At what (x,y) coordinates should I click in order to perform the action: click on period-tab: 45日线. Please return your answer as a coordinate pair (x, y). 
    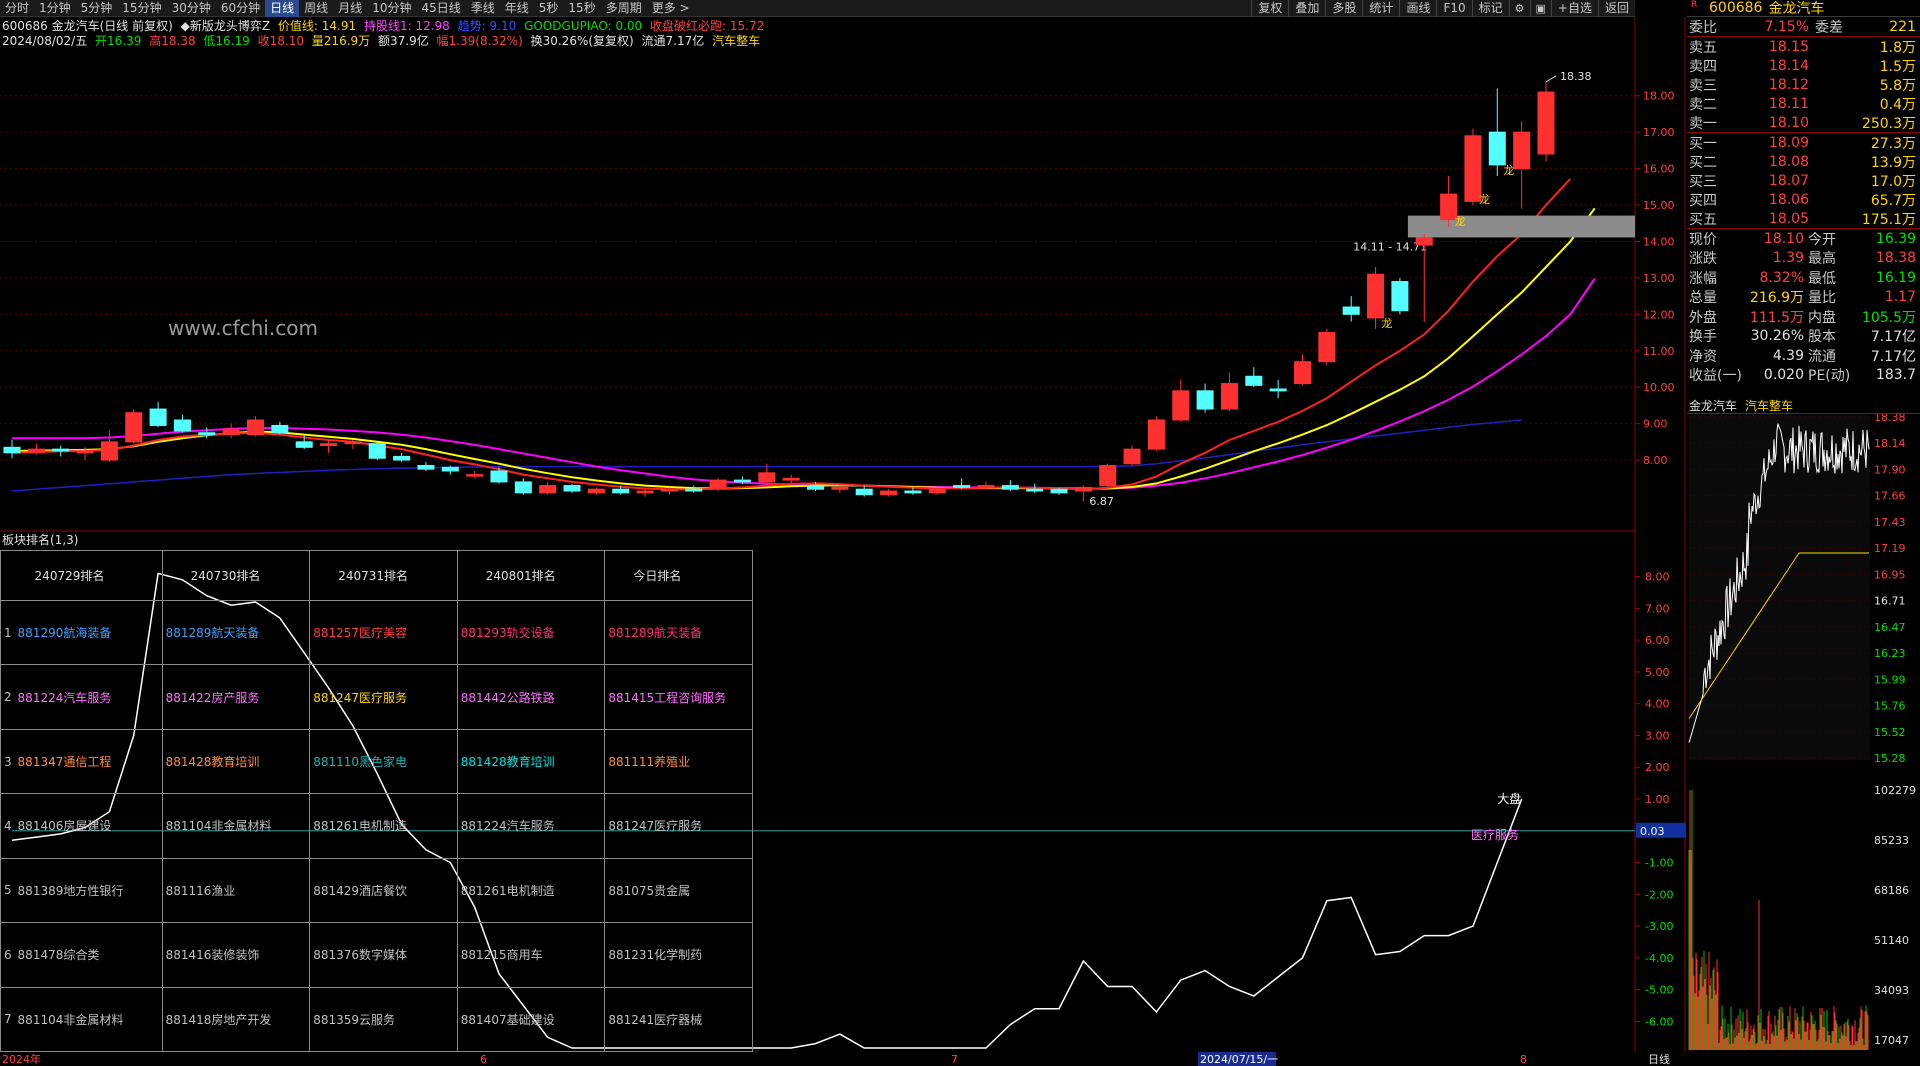
    Looking at the image, I should click on (440, 8).